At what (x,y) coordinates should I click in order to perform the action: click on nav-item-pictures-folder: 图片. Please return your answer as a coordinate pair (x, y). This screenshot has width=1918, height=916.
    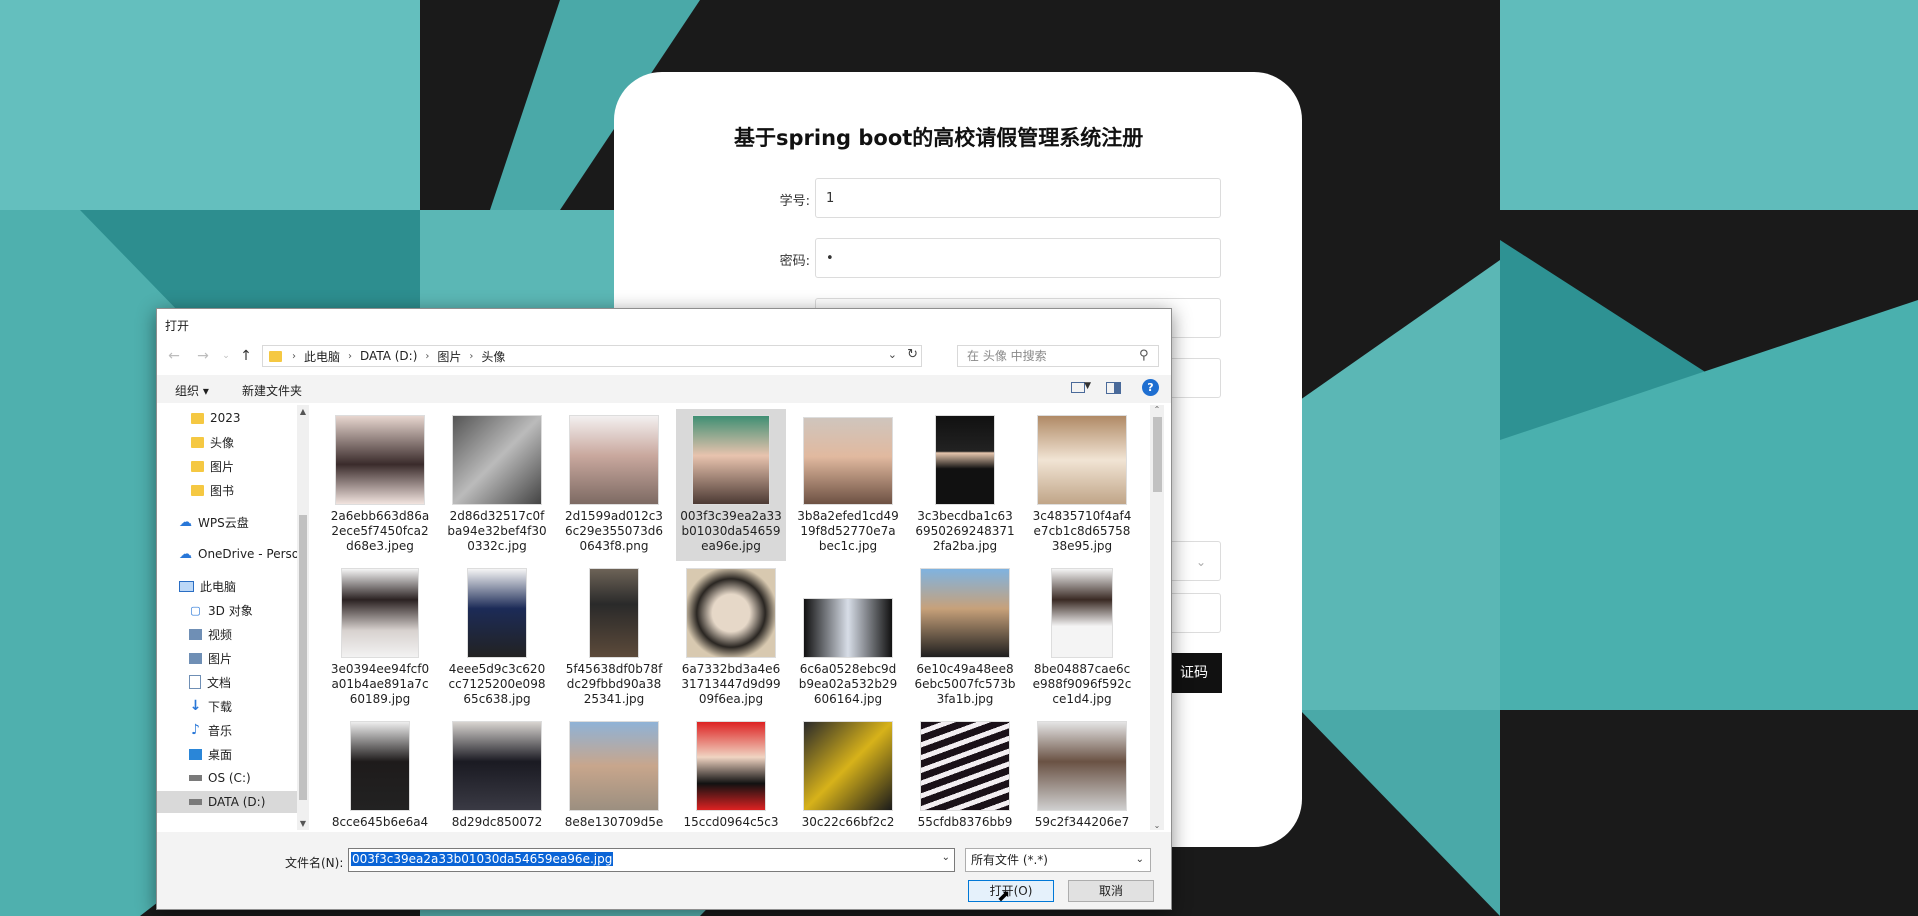
    Looking at the image, I should click on (233, 466).